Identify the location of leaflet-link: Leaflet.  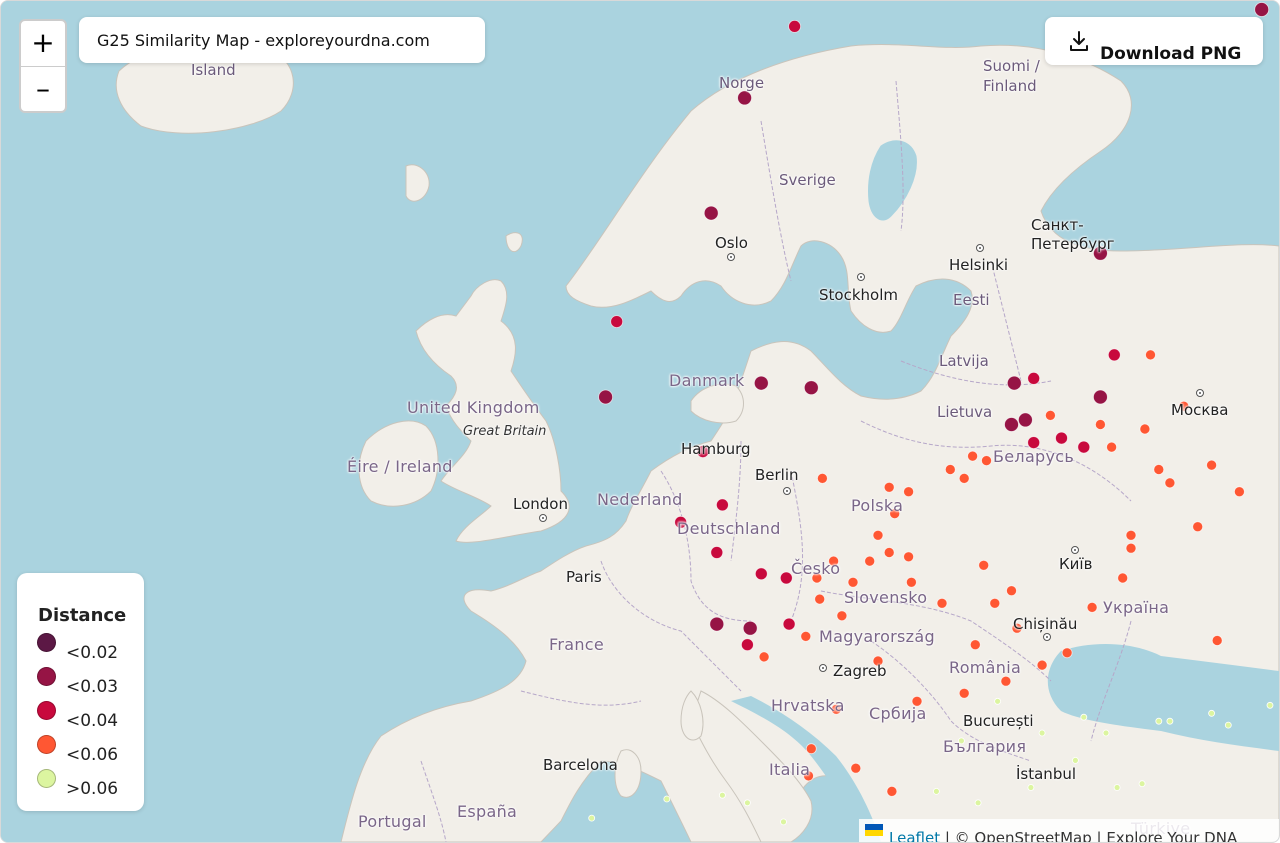
(914, 835).